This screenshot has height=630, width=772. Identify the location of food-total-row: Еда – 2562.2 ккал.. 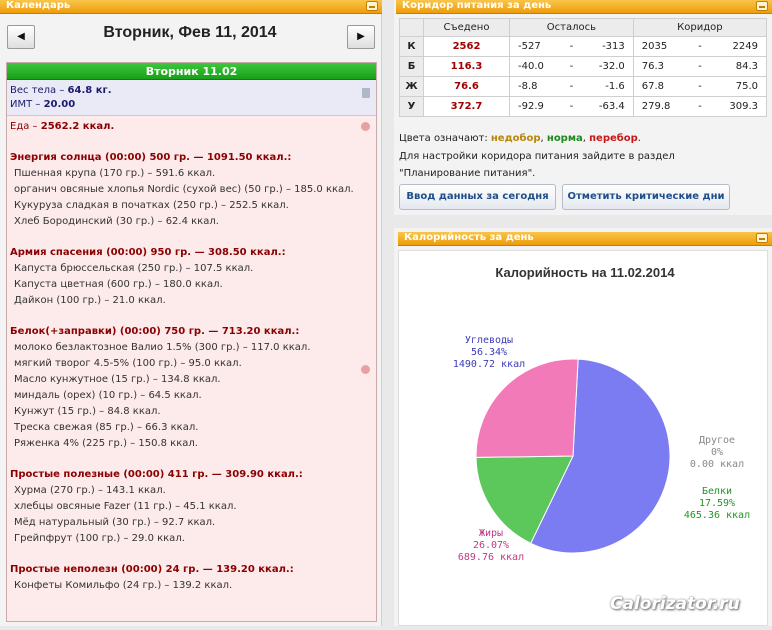
(62, 126).